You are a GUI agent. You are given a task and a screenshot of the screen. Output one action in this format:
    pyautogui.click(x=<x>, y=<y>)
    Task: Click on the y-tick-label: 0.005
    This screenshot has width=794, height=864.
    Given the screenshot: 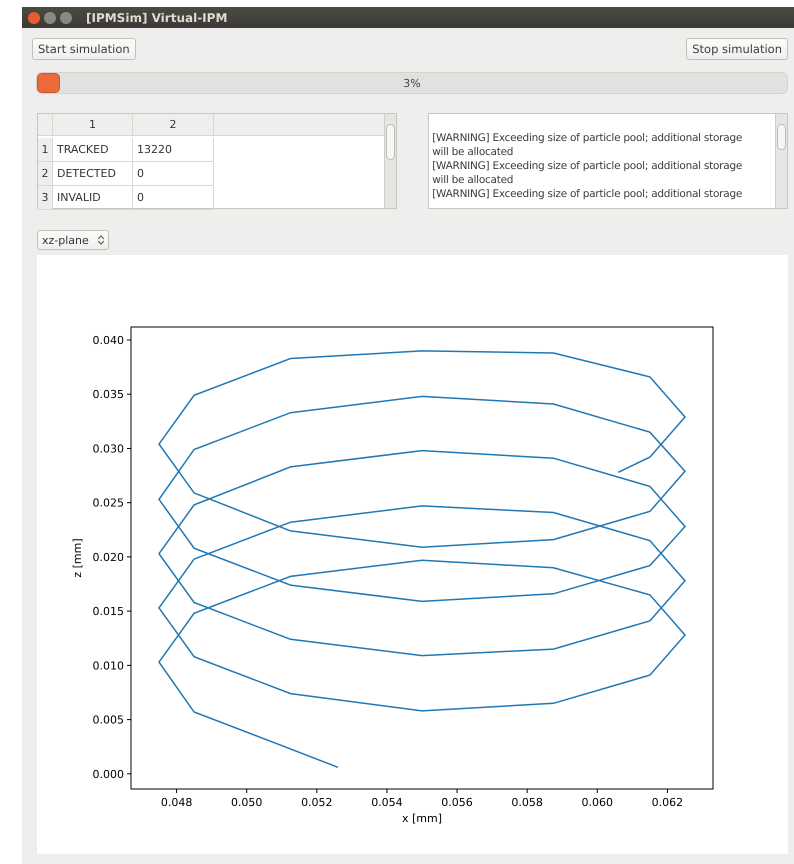 What is the action you would take?
    pyautogui.click(x=108, y=720)
    